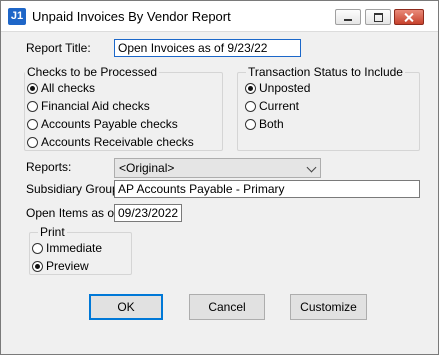 The image size is (439, 355). I want to click on app-icon: J1, so click(17, 16).